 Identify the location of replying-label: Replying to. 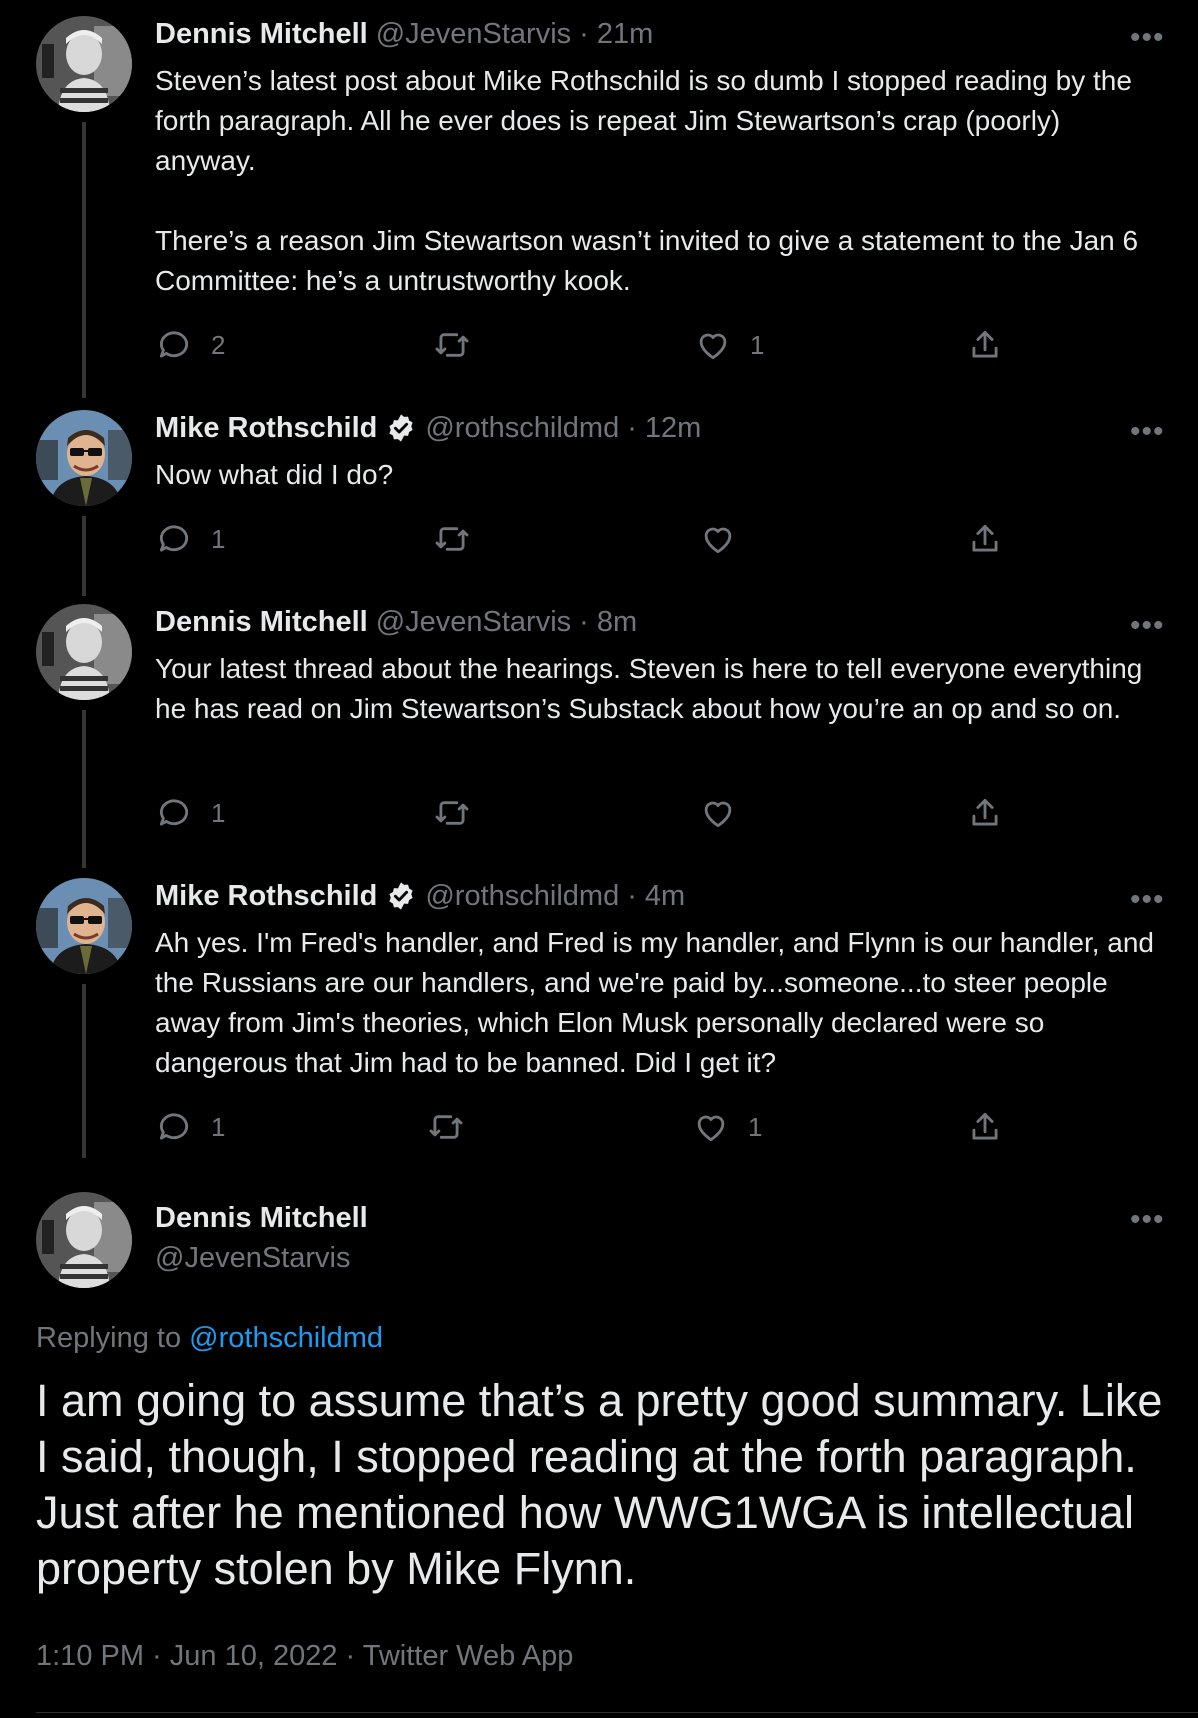
(113, 1338).